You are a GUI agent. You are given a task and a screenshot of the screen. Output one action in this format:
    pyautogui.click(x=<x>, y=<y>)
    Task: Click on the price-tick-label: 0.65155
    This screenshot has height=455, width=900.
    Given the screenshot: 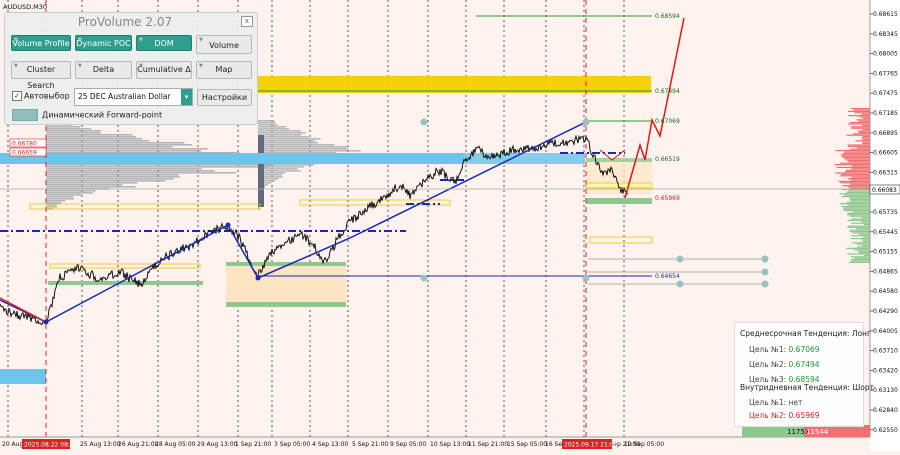 What is the action you would take?
    pyautogui.click(x=885, y=252)
    